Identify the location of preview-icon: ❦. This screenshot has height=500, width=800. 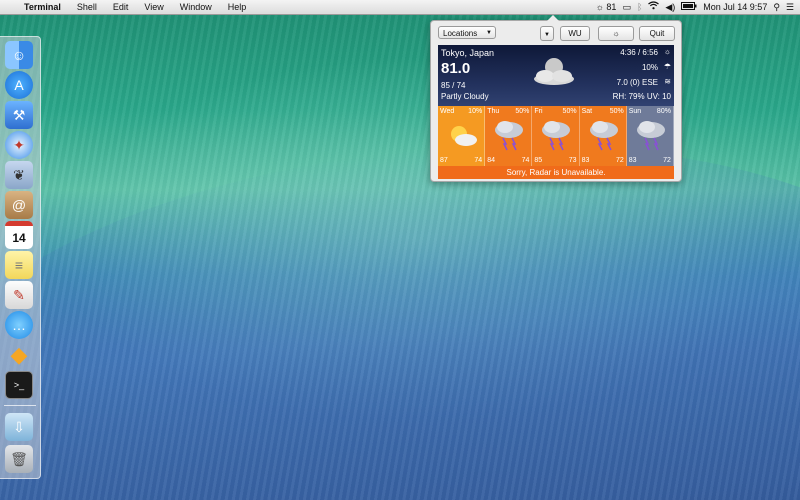
(19, 175).